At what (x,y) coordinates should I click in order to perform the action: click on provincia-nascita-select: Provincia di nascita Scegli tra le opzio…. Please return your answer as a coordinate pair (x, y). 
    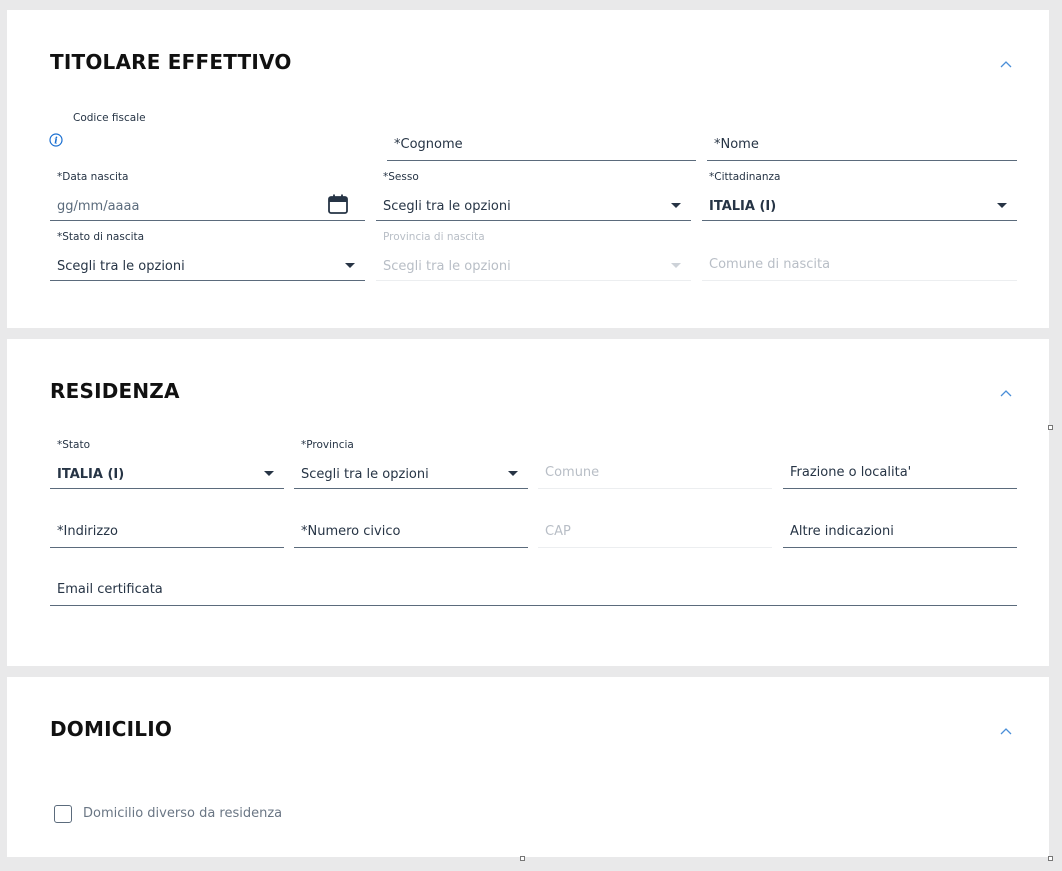
    Looking at the image, I should click on (533, 256).